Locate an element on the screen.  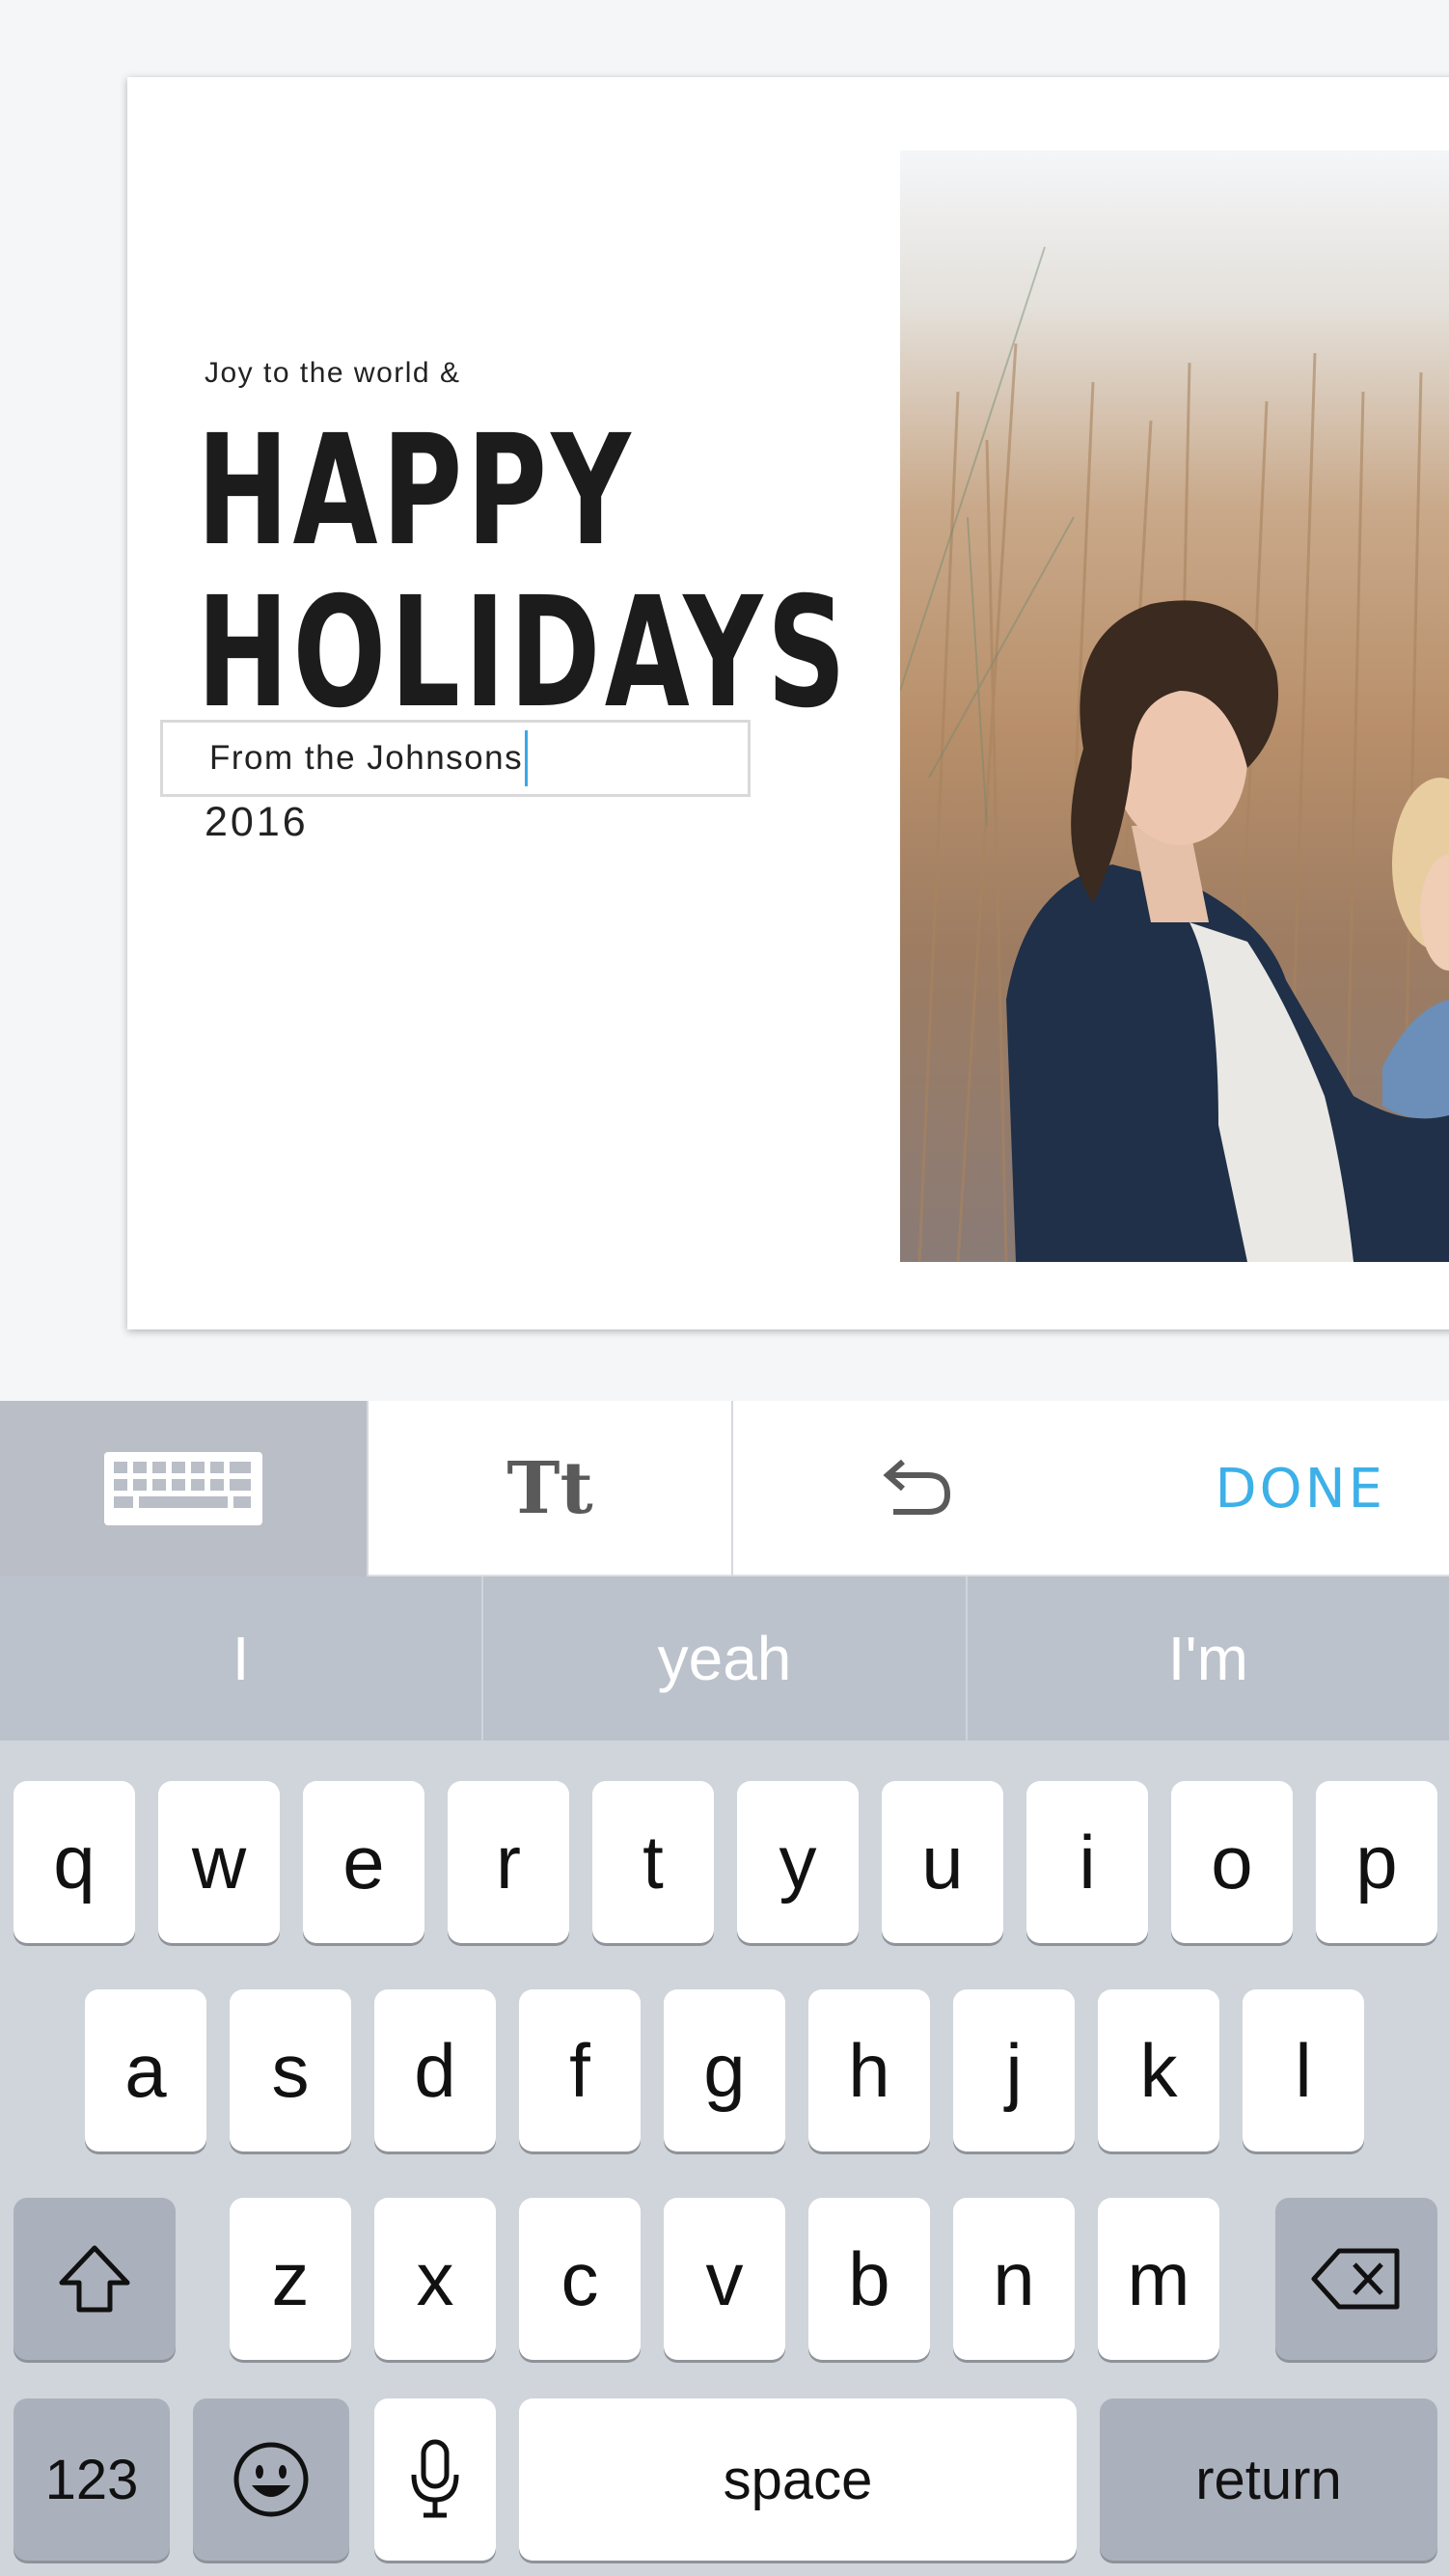
microphone-icon is located at coordinates (435, 2479).